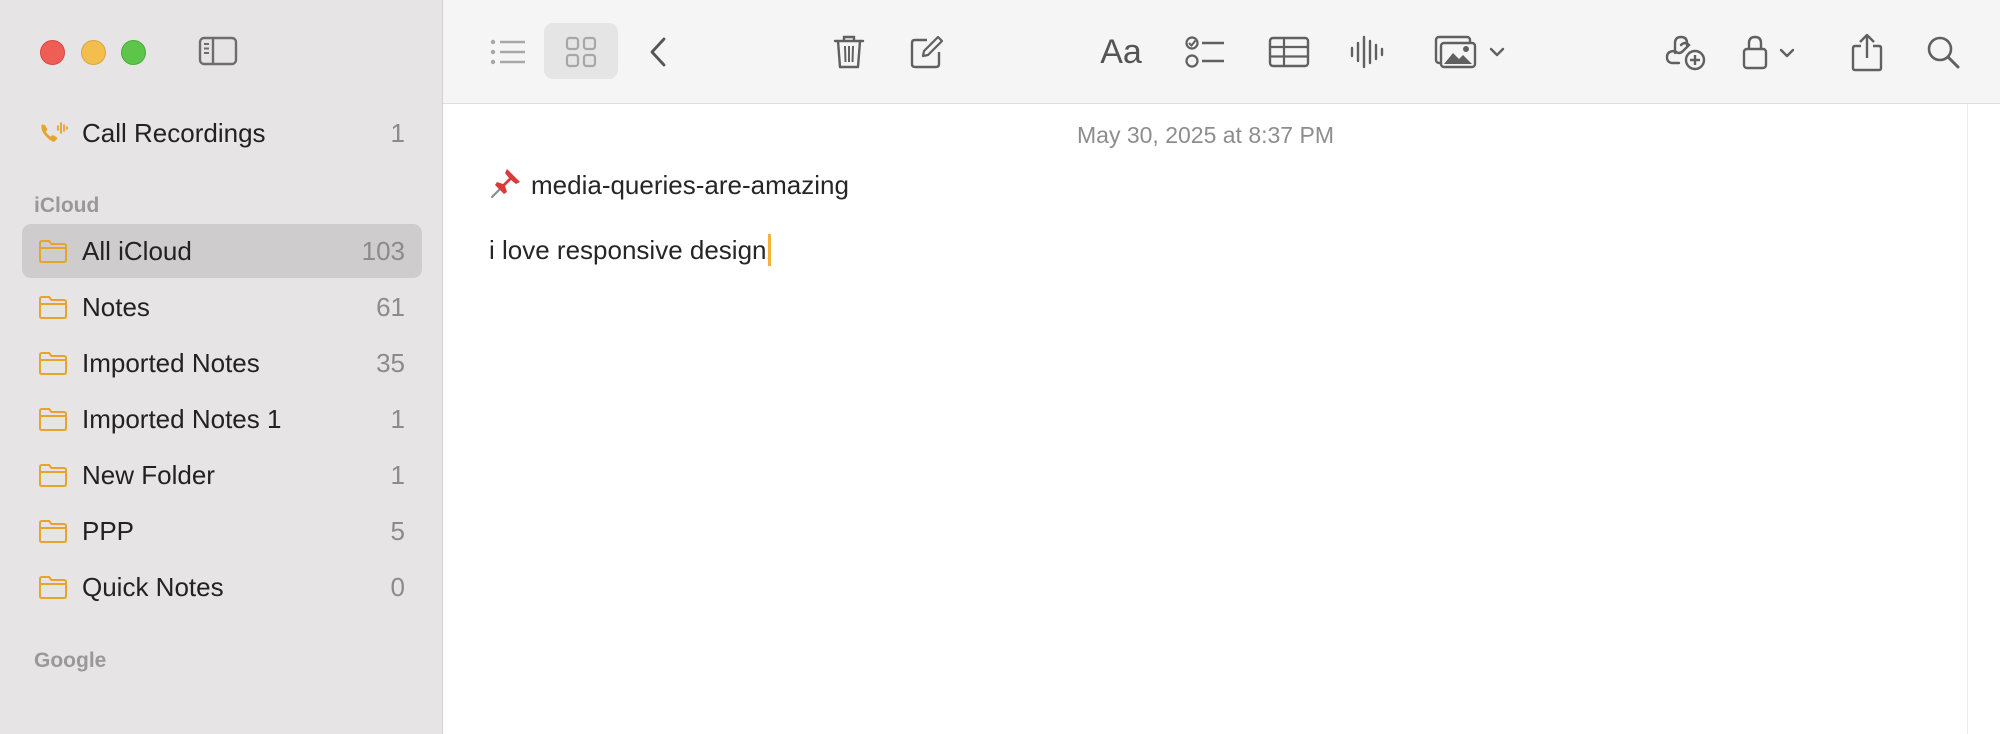 The height and width of the screenshot is (734, 2000). Describe the element at coordinates (390, 306) in the screenshot. I see `sidebar-item-count: 61` at that location.